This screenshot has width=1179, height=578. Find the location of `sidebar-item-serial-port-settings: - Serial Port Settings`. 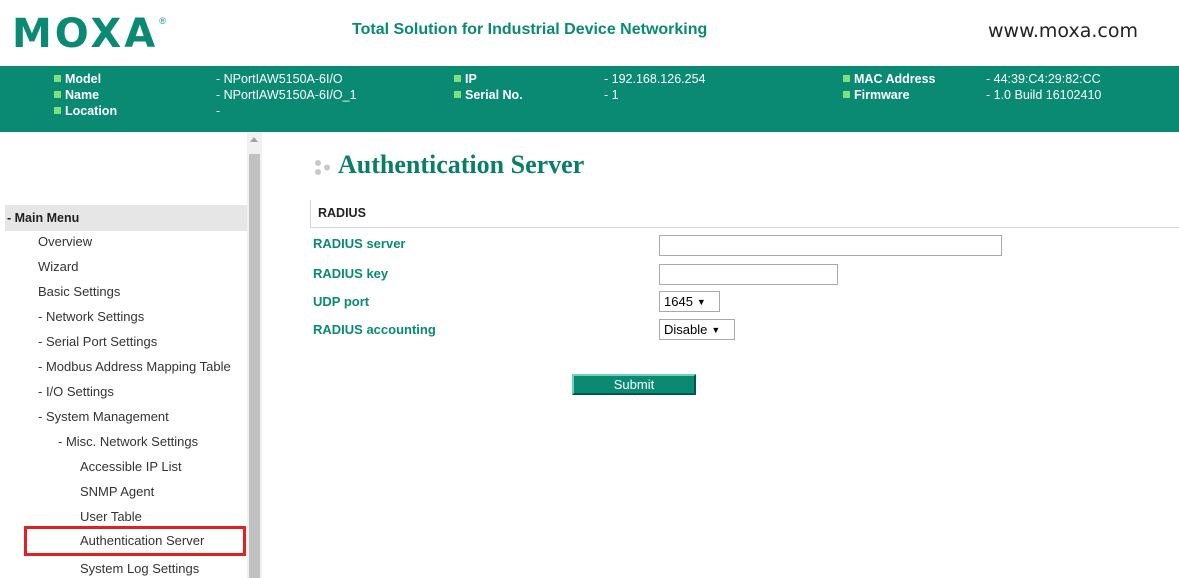

sidebar-item-serial-port-settings: - Serial Port Settings is located at coordinates (97, 342).